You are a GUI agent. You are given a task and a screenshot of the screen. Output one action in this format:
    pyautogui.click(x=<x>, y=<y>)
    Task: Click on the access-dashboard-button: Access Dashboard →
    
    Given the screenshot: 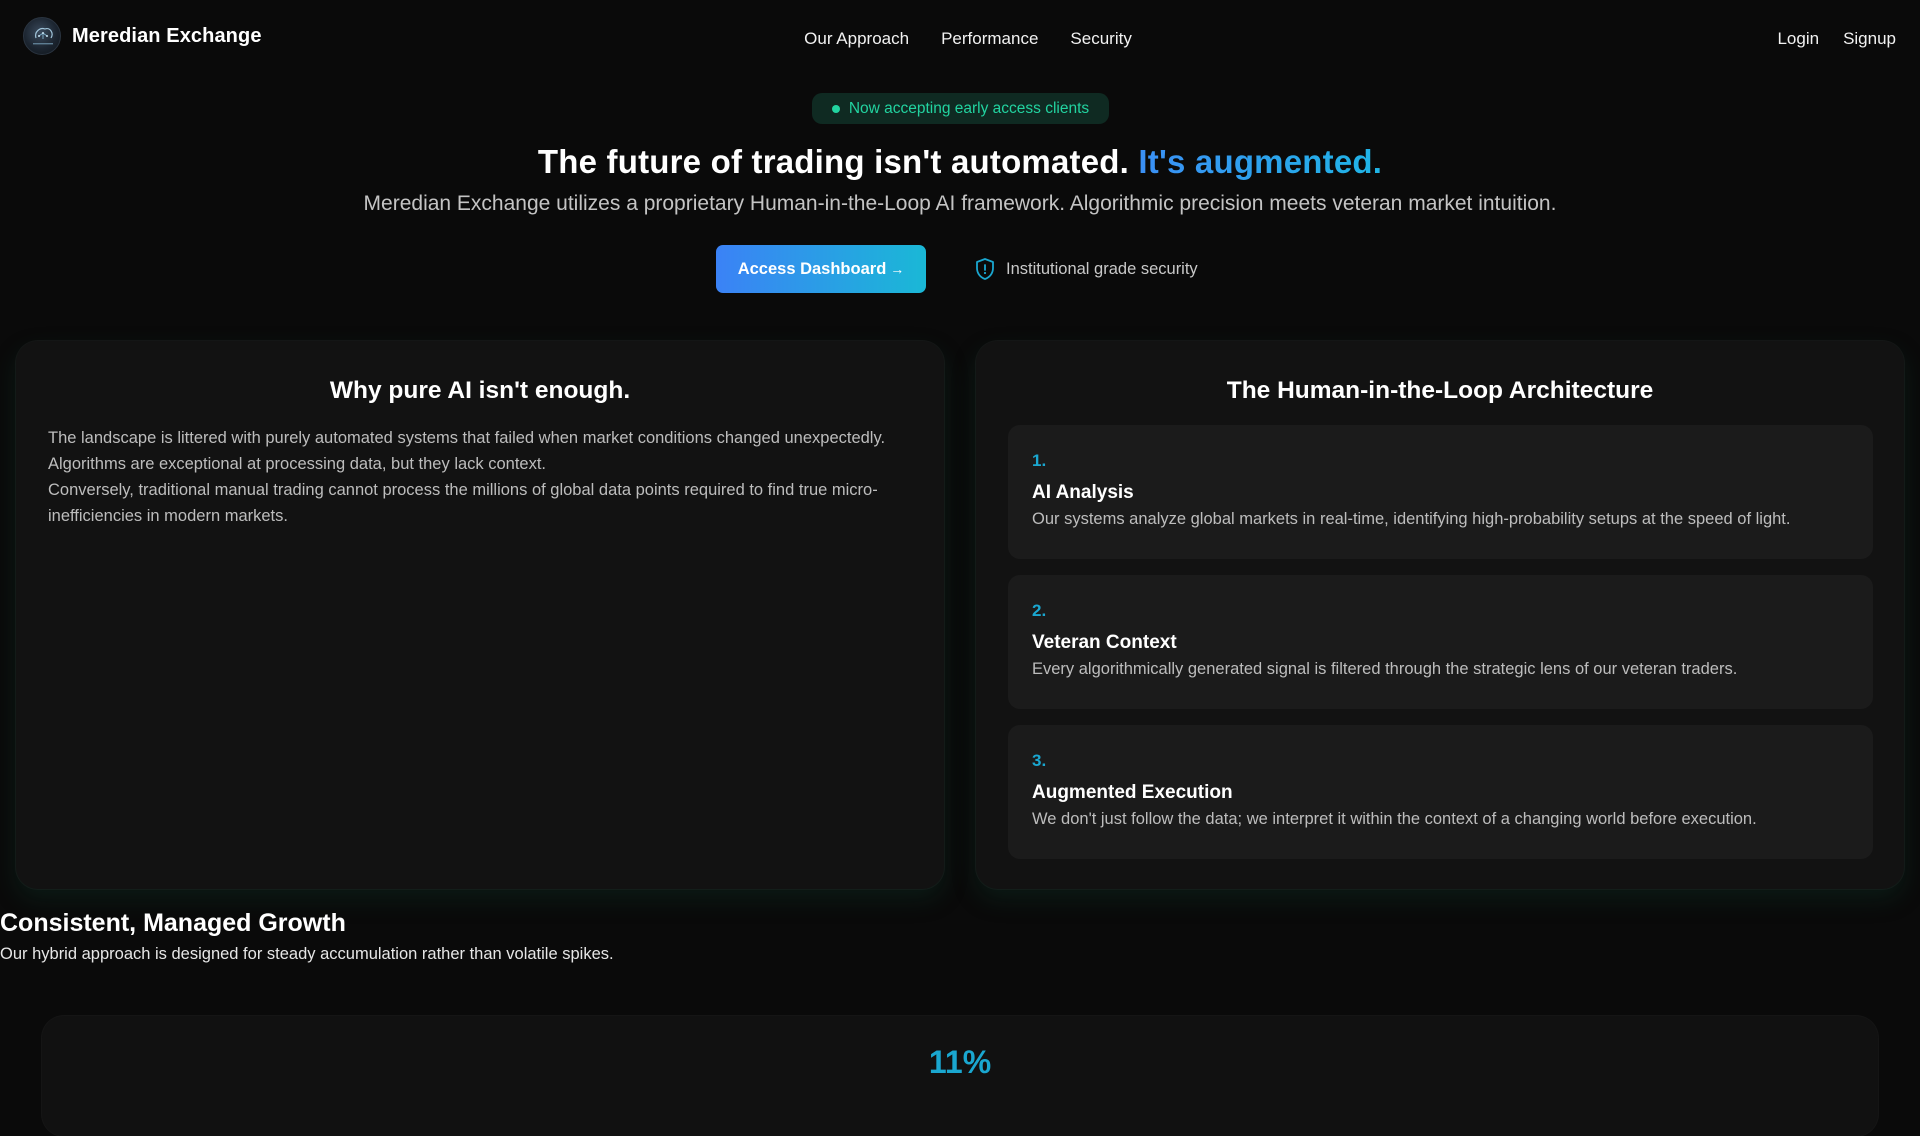 What is the action you would take?
    pyautogui.click(x=821, y=269)
    